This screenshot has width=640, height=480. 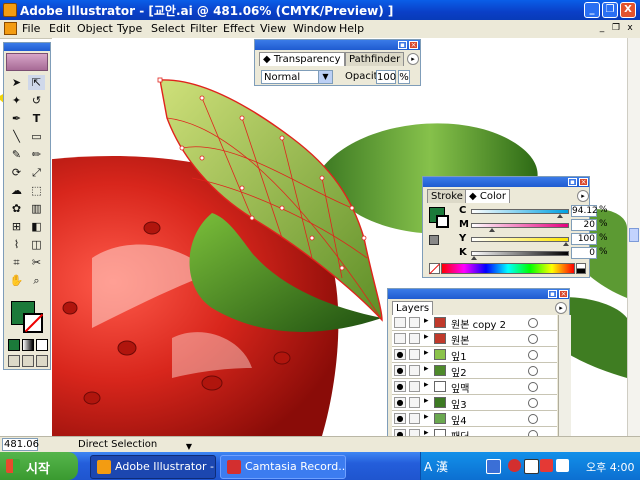 I want to click on color-spectrum-bar, so click(x=508, y=268).